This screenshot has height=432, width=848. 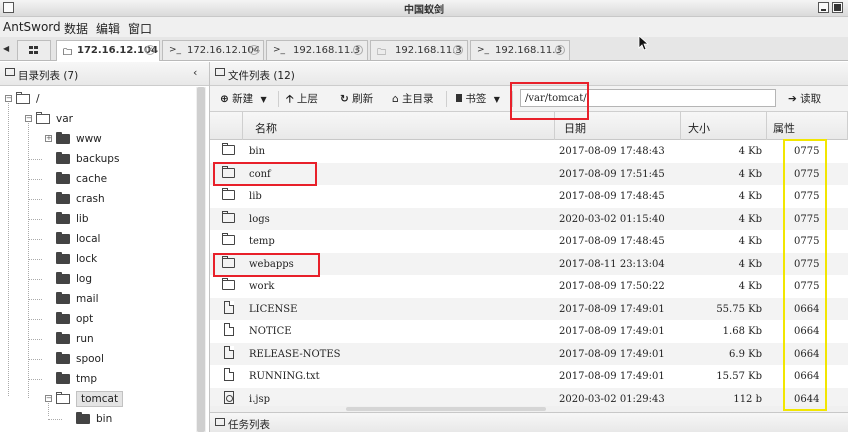 I want to click on file-toolbar: ⊕ 新建 ▼ 🡡 上层 ↻ 刷新 ⌂ 主目录 书签 ▼ ➔ 读取, so click(x=529, y=99).